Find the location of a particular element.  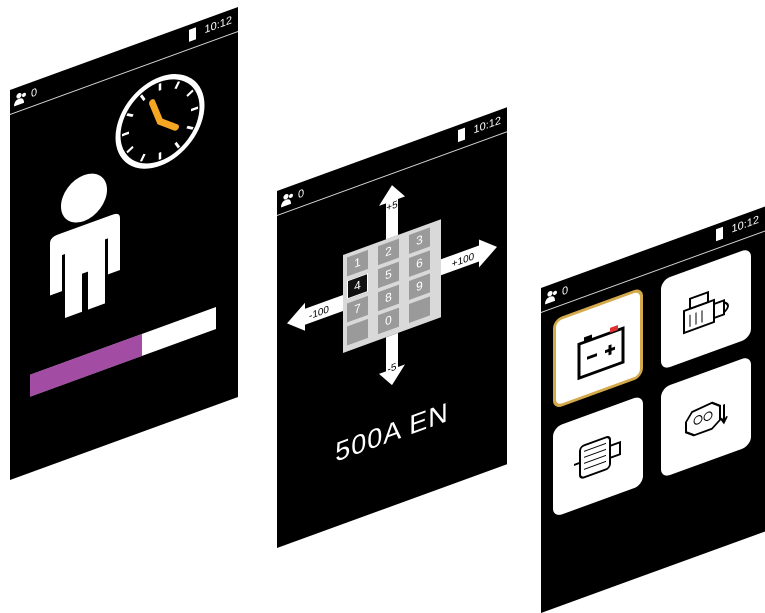

starter-motor-tile is located at coordinates (706, 309).